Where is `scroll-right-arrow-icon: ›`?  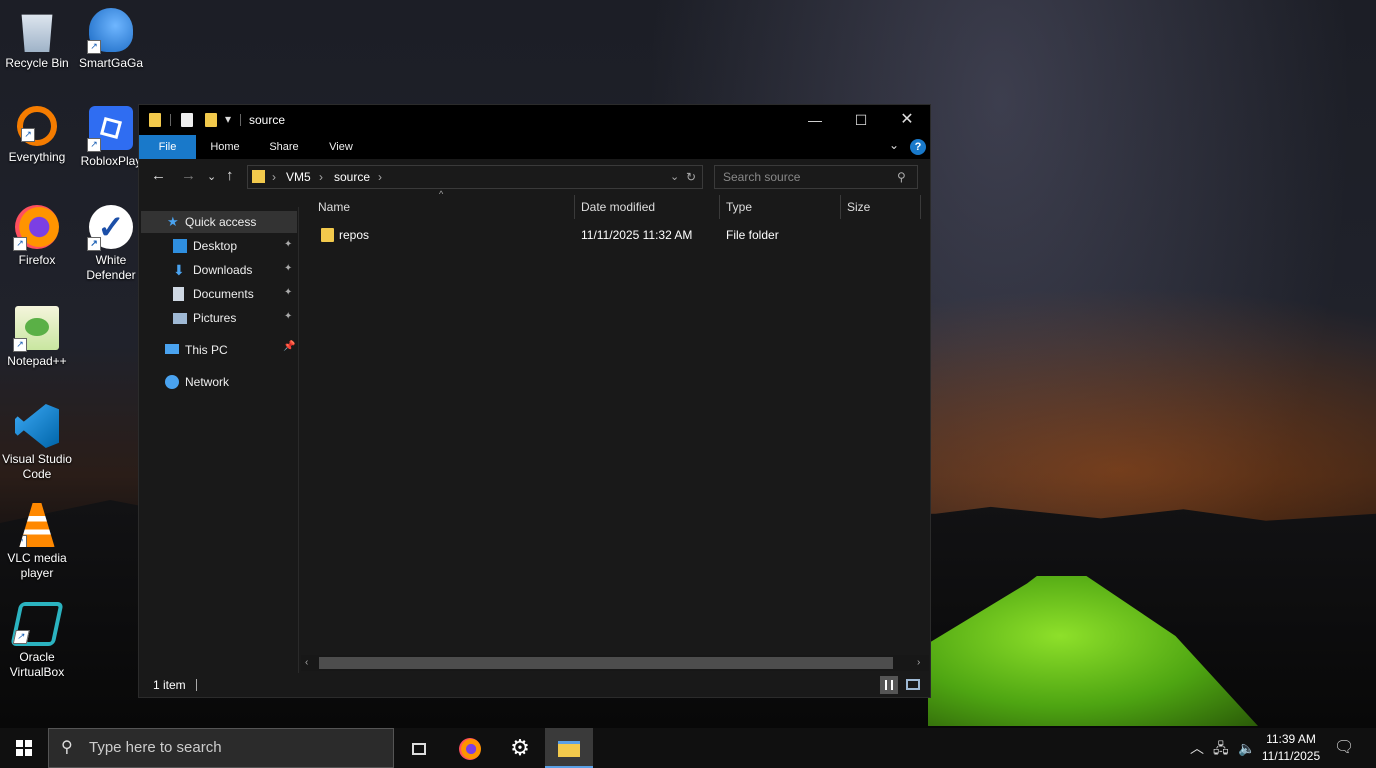 scroll-right-arrow-icon: › is located at coordinates (918, 663).